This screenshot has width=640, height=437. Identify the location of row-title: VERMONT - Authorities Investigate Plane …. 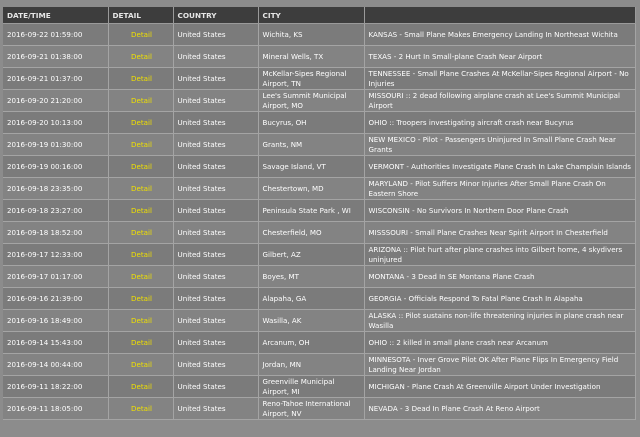
(500, 166).